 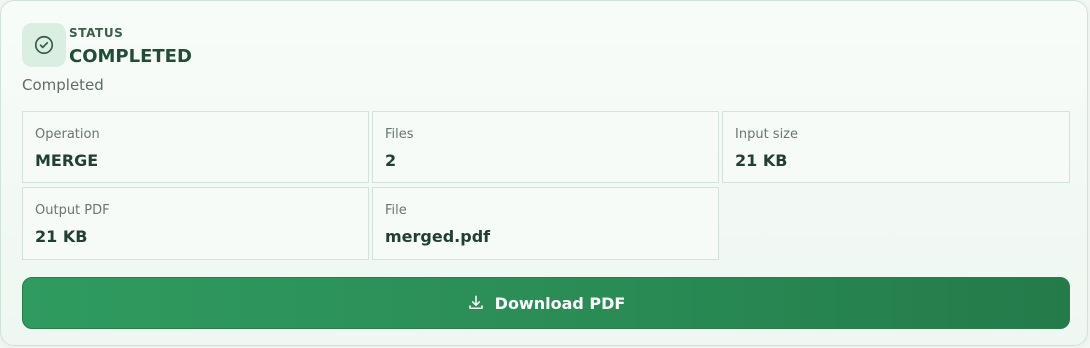 I want to click on detail-label: Input size, so click(x=767, y=134).